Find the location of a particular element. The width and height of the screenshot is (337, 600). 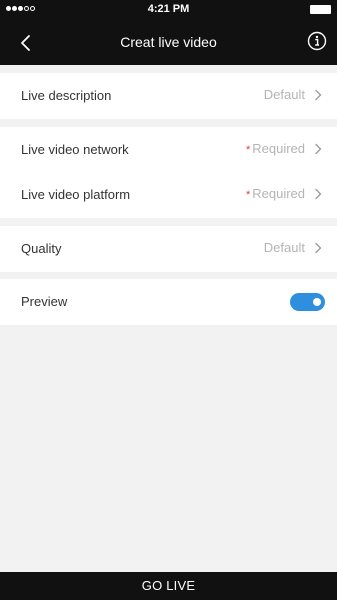

go-live-button: GO LIVE is located at coordinates (168, 586).